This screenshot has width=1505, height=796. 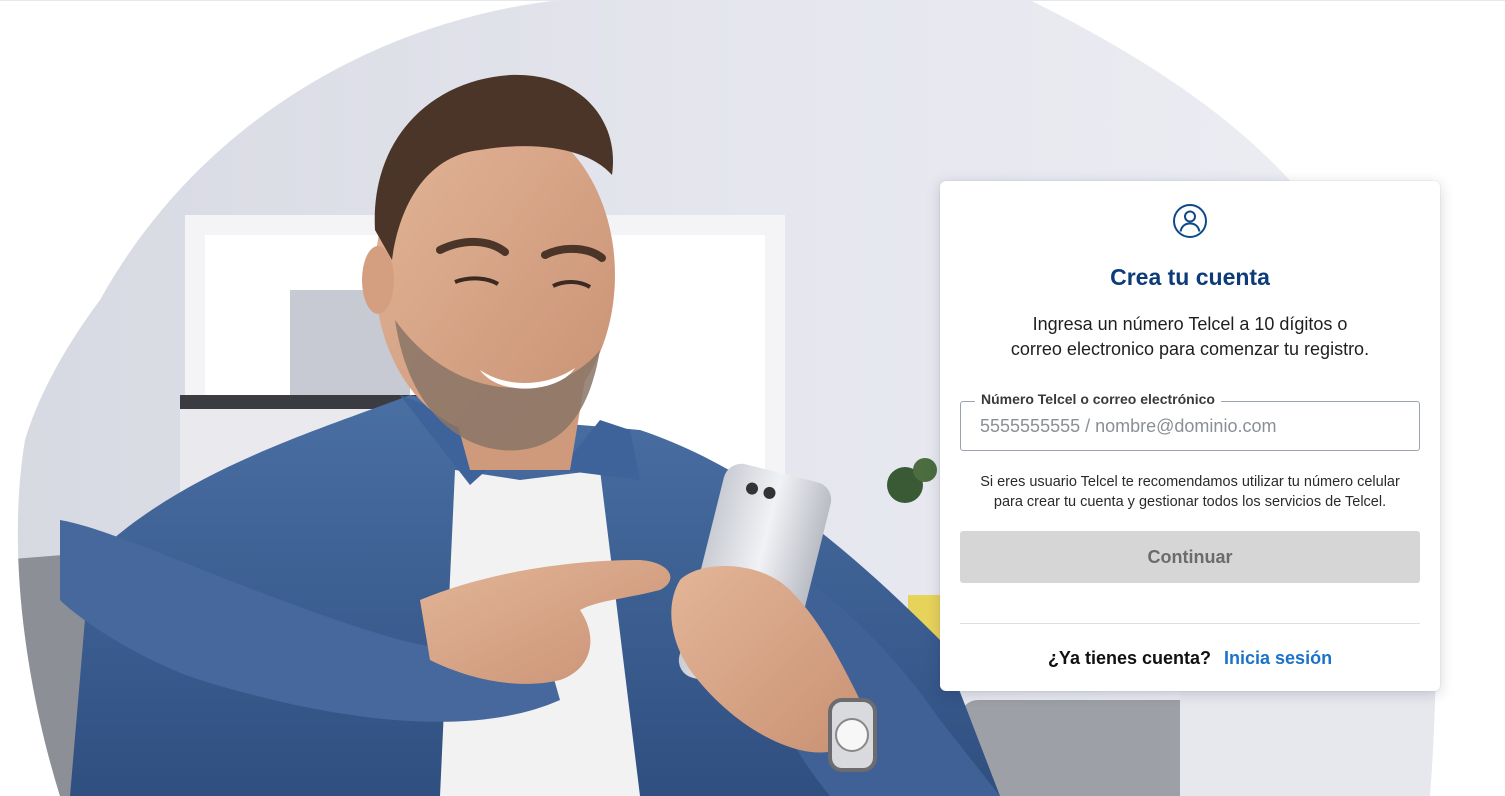 I want to click on user-circle-icon, so click(x=1190, y=221).